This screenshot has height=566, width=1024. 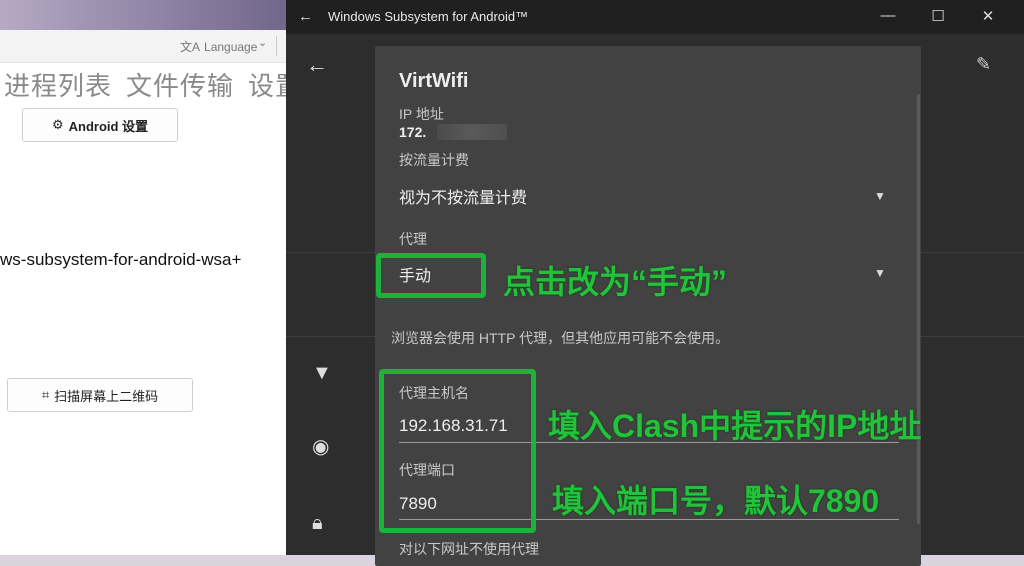 I want to click on tab-process-list: 进程列表, so click(x=58, y=86).